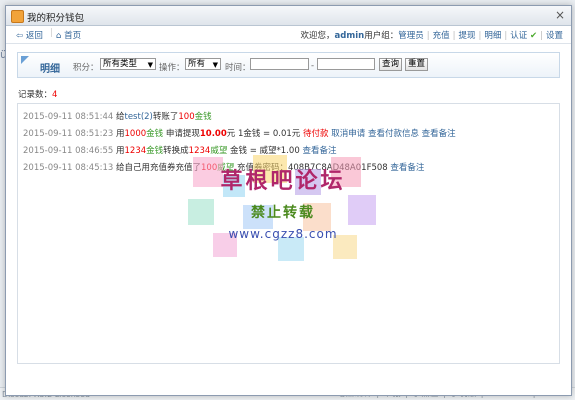  What do you see at coordinates (120, 64) in the screenshot?
I see `score-type-value: 所有类型` at bounding box center [120, 64].